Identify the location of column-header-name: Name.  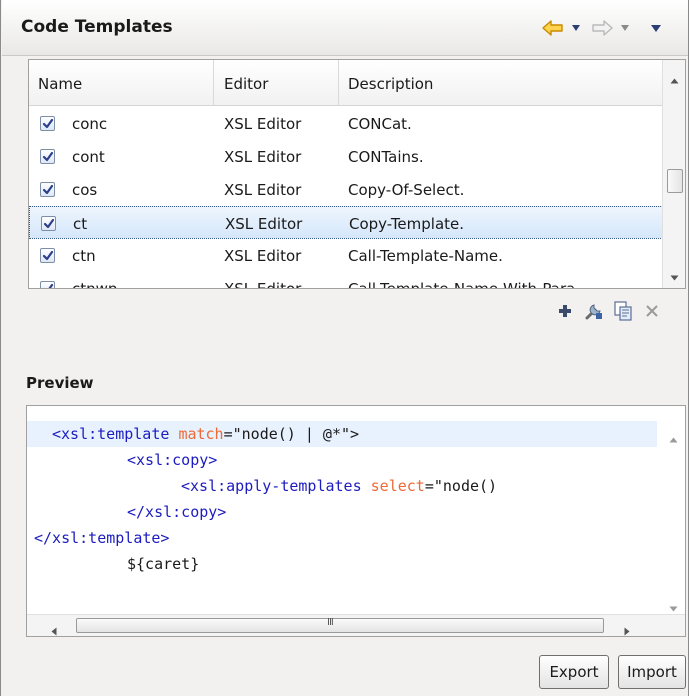
(60, 84).